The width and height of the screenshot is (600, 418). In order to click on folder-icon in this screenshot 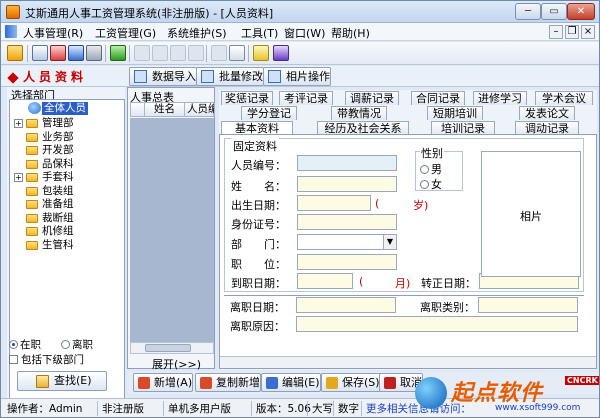, I will do `click(32, 245)`.